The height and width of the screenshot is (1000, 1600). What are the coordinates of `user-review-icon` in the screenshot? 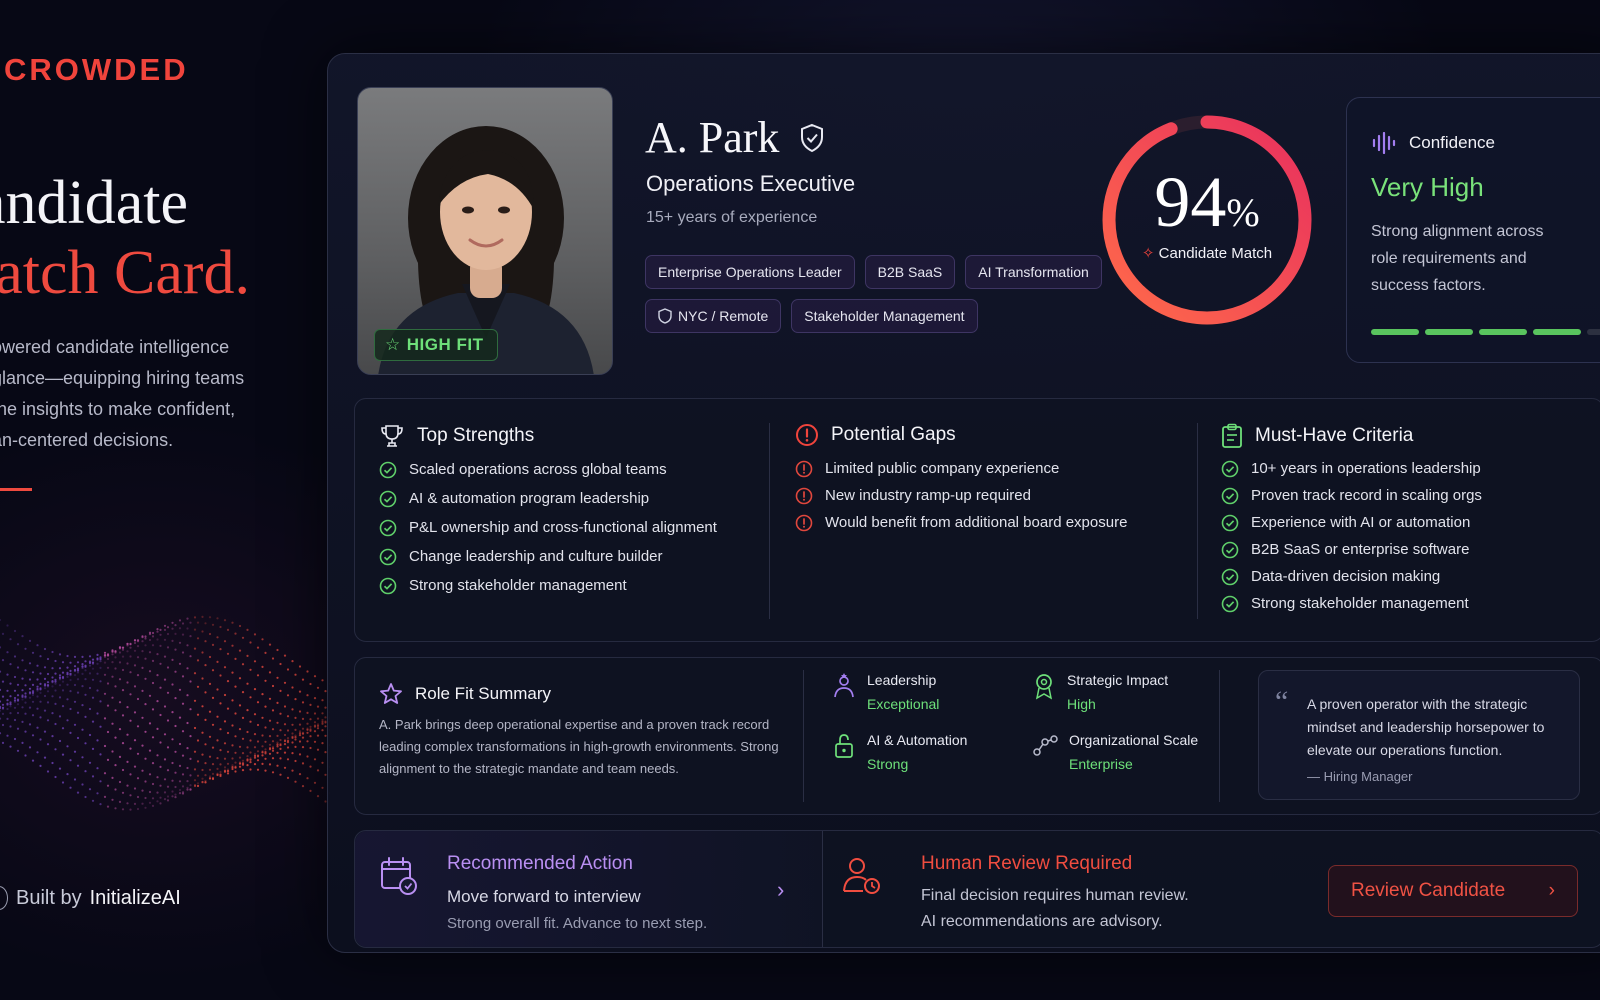 It's located at (861, 876).